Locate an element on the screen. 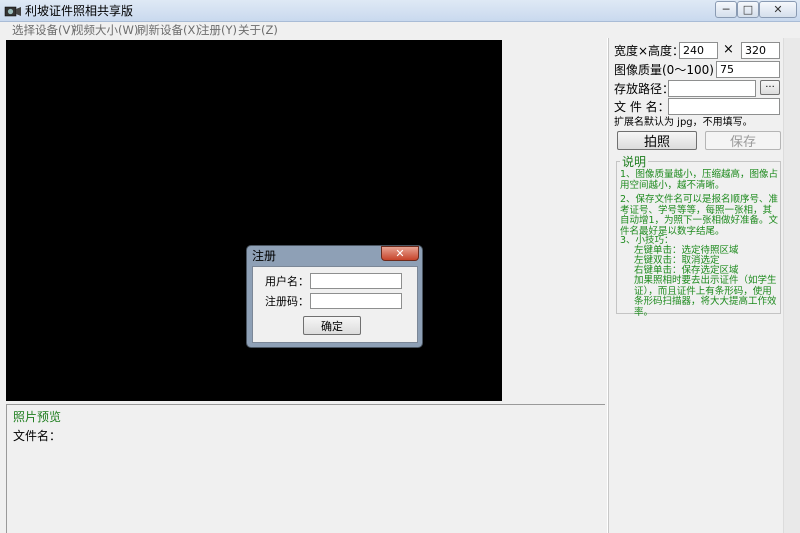 Image resolution: width=800 pixels, height=533 pixels. ok-button: 确定 is located at coordinates (332, 325).